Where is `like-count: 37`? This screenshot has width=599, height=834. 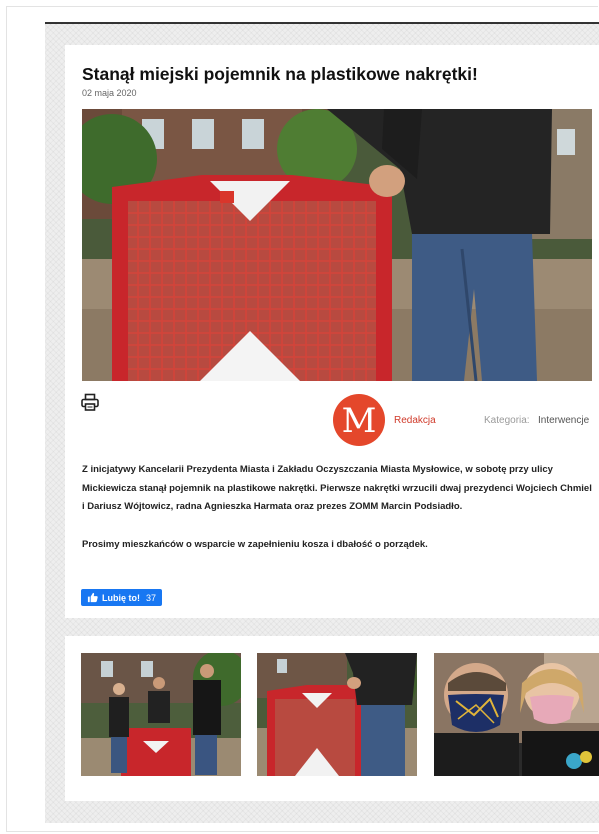 like-count: 37 is located at coordinates (151, 597).